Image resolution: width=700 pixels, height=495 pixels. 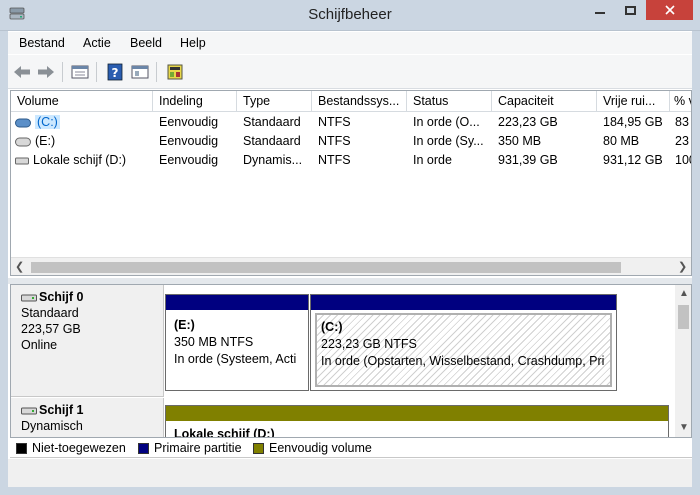 I want to click on help-icon: ?, so click(x=115, y=72).